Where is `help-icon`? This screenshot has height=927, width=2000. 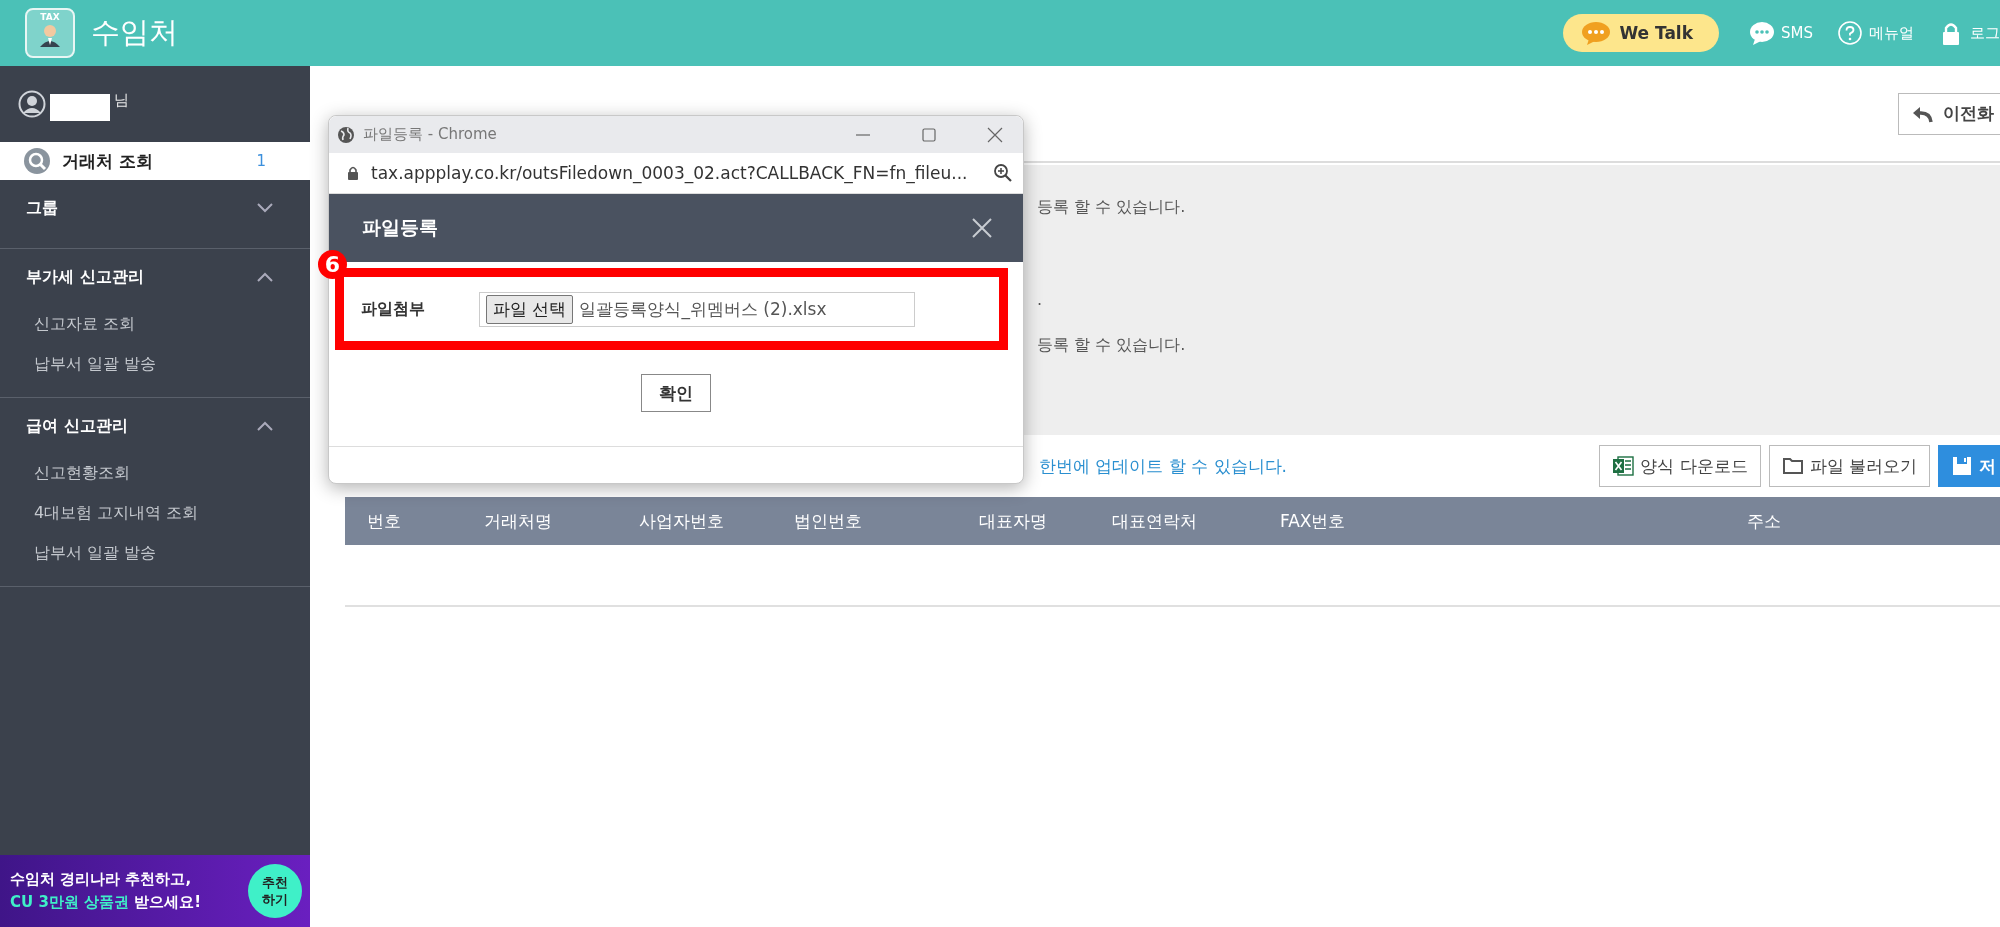 help-icon is located at coordinates (1850, 33).